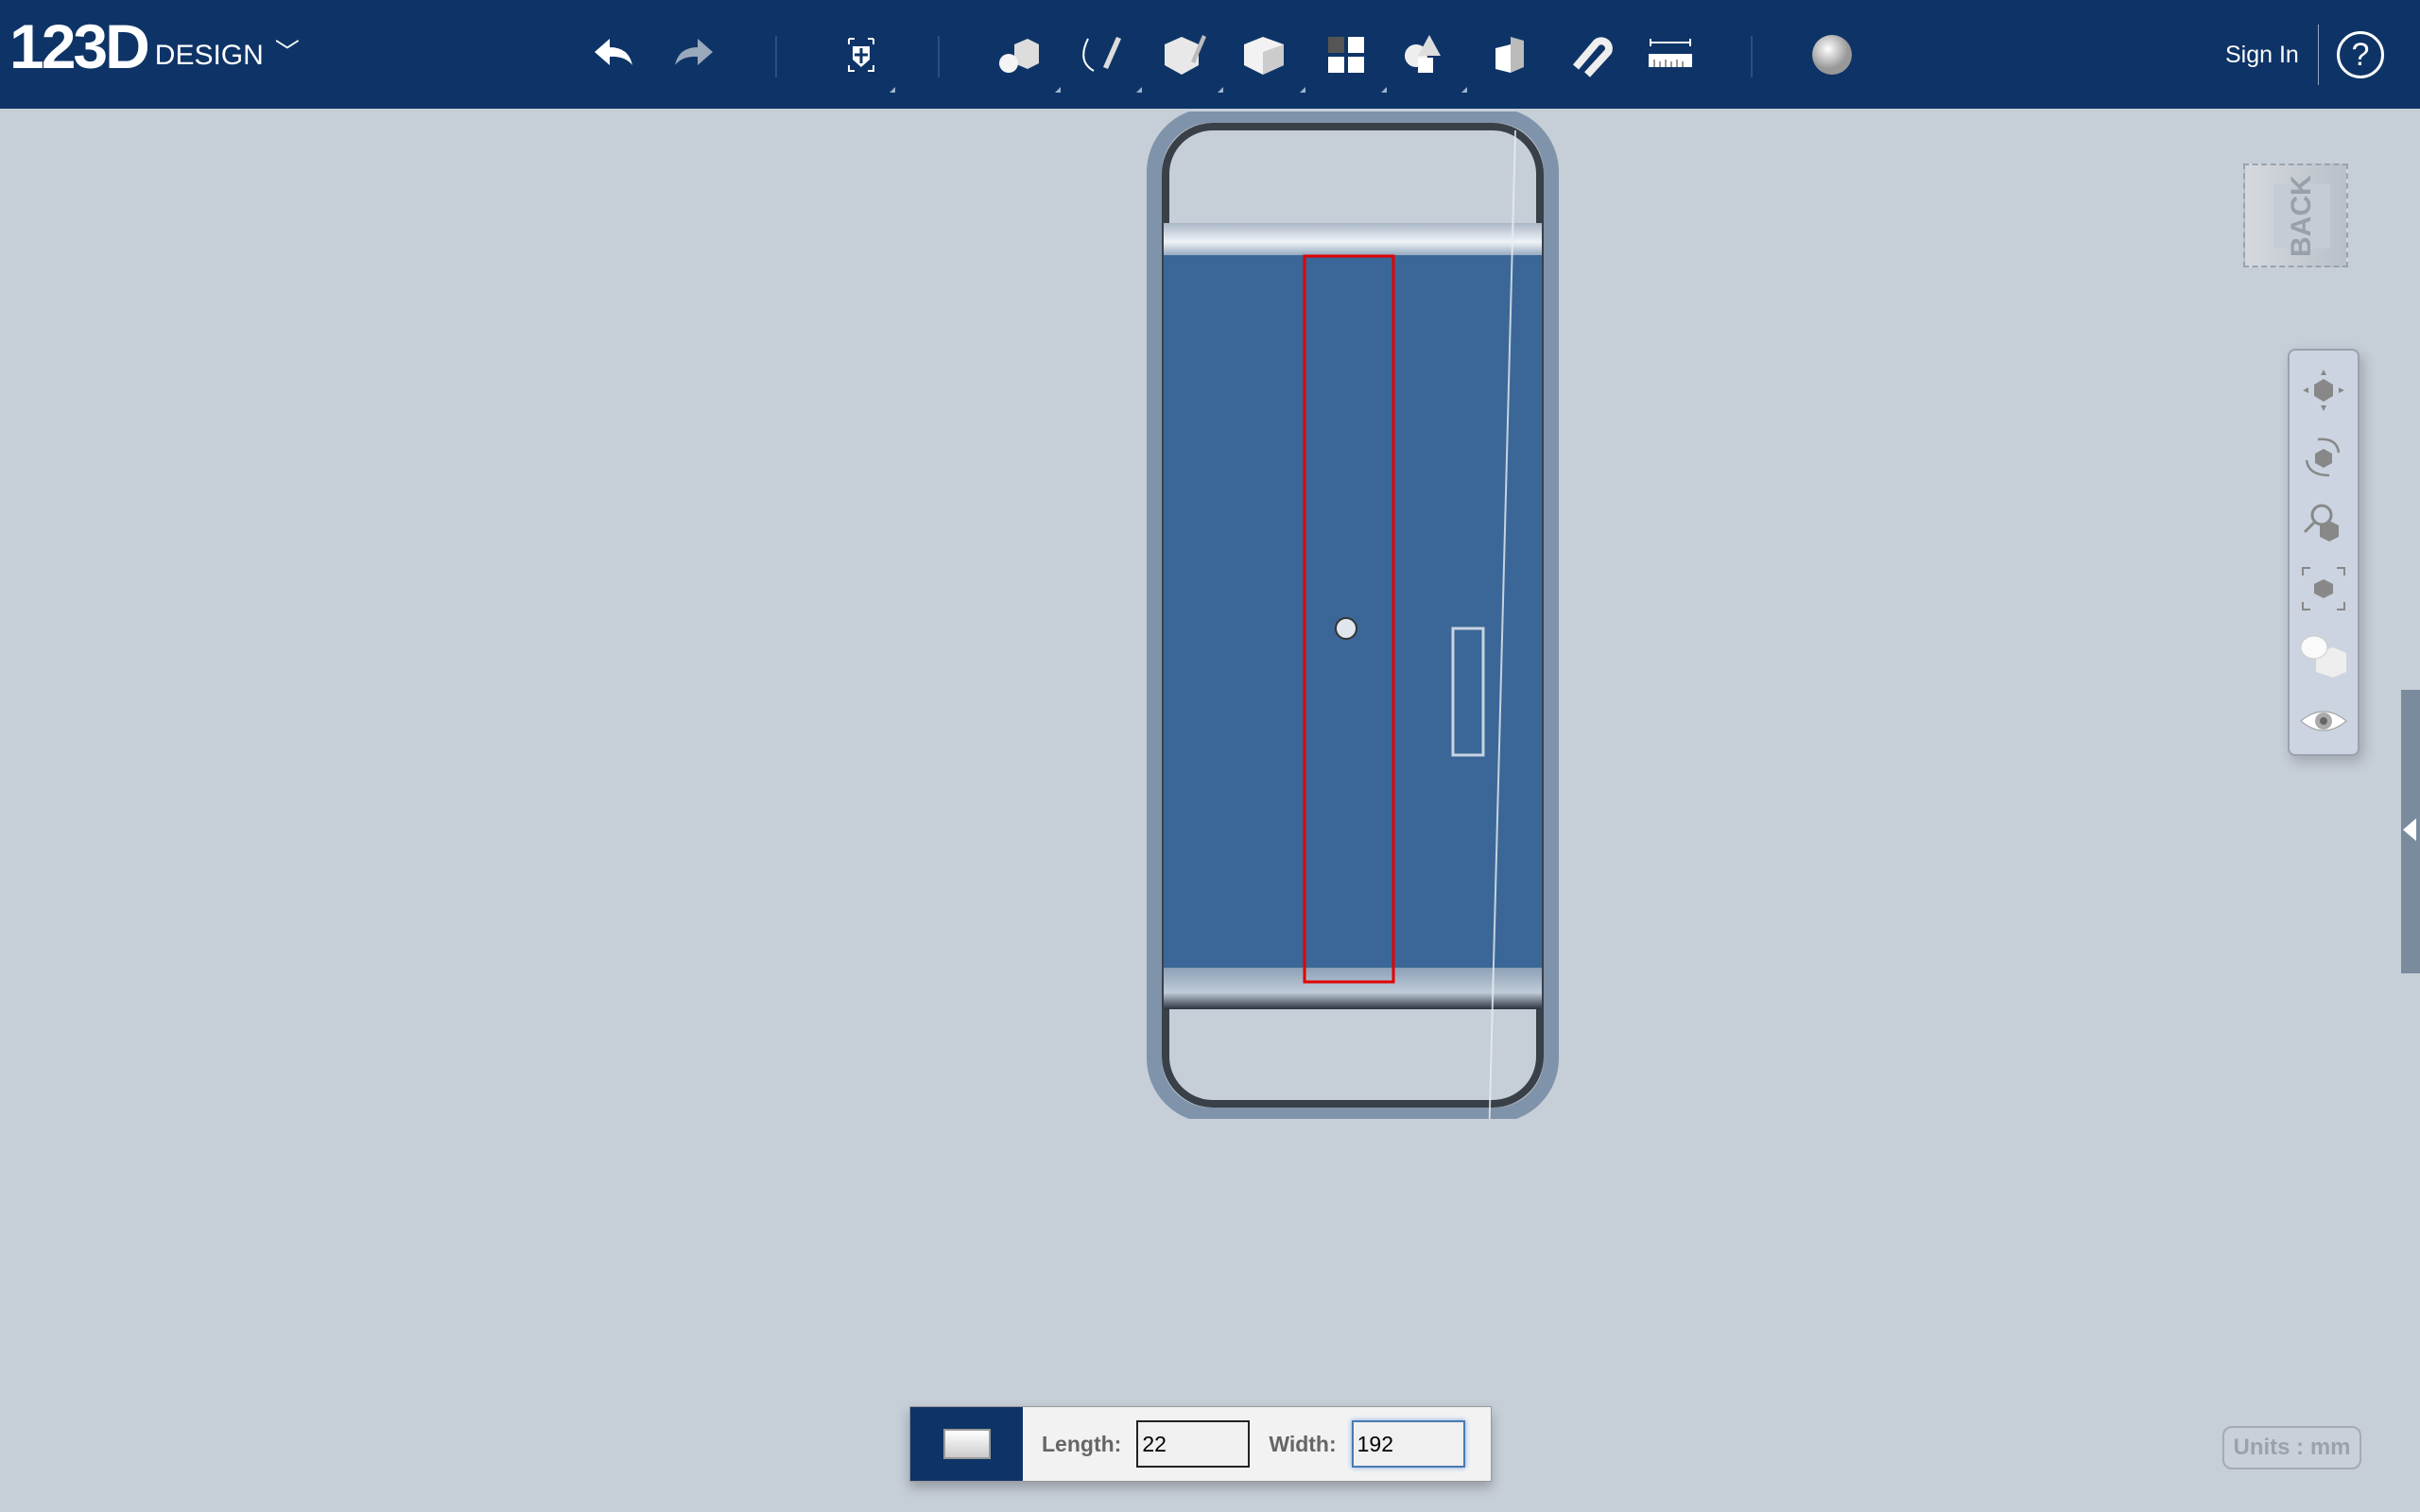 This screenshot has height=1512, width=2420. What do you see at coordinates (2323, 390) in the screenshot?
I see `pan-icon` at bounding box center [2323, 390].